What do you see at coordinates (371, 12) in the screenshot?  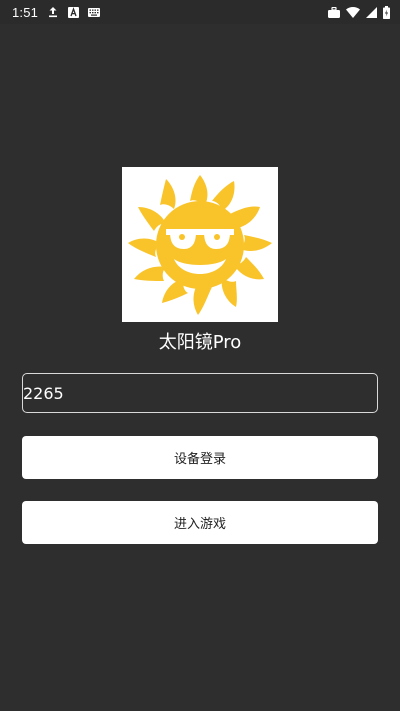 I see `signal-icon` at bounding box center [371, 12].